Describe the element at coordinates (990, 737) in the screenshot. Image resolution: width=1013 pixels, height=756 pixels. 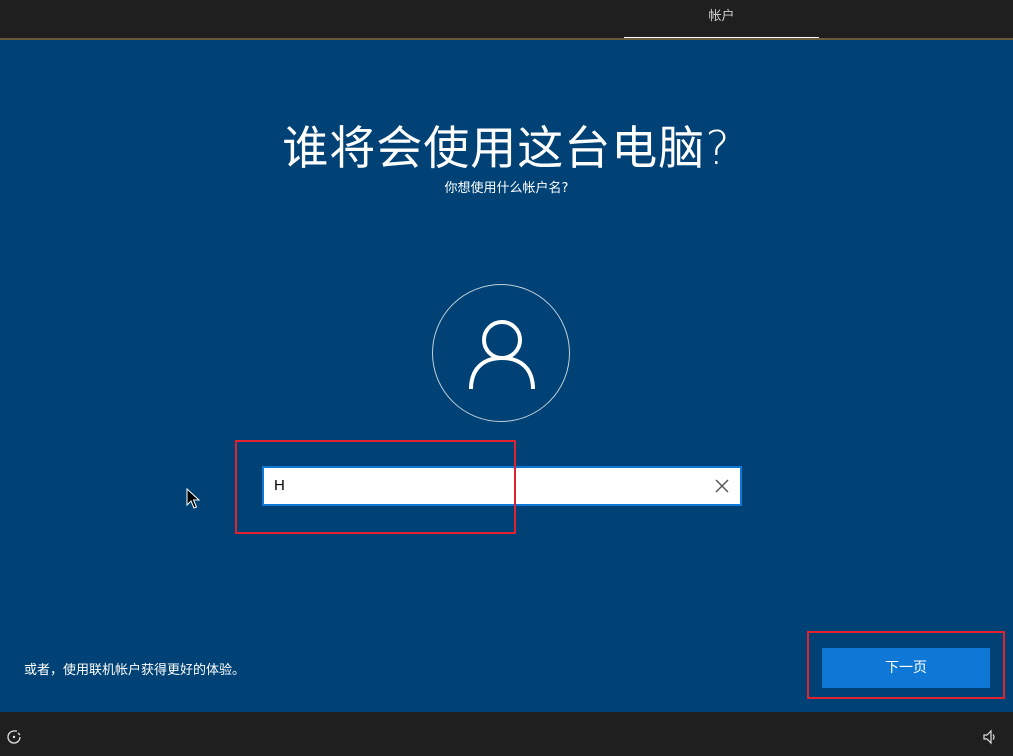
I see `volume-icon` at that location.